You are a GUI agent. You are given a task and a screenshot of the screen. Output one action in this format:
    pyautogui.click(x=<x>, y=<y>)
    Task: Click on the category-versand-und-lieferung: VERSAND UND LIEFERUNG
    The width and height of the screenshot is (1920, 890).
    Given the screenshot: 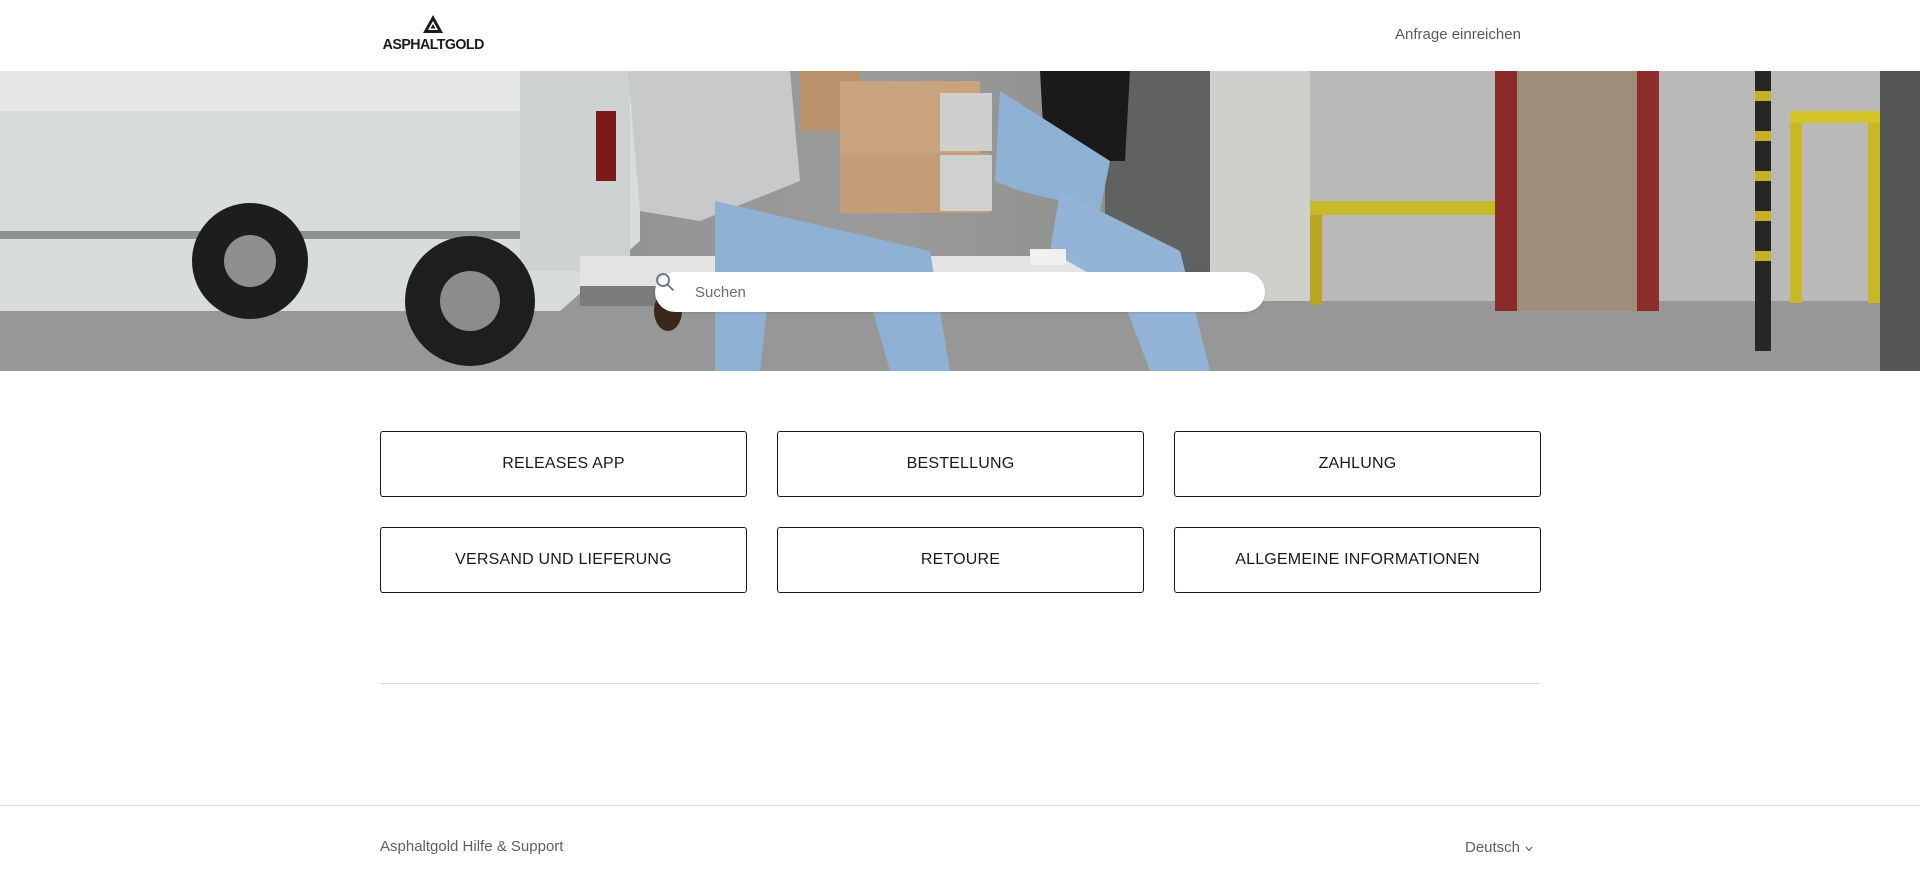 What is the action you would take?
    pyautogui.click(x=563, y=560)
    